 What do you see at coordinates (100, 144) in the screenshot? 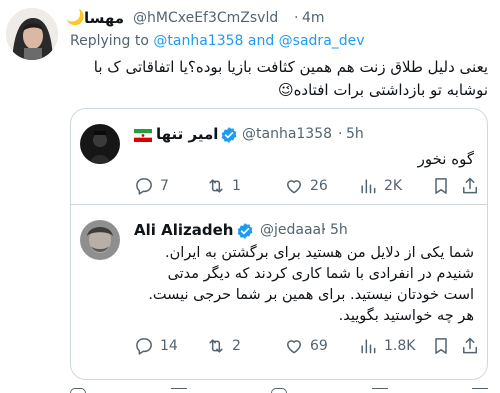
I see `avatar-amir` at bounding box center [100, 144].